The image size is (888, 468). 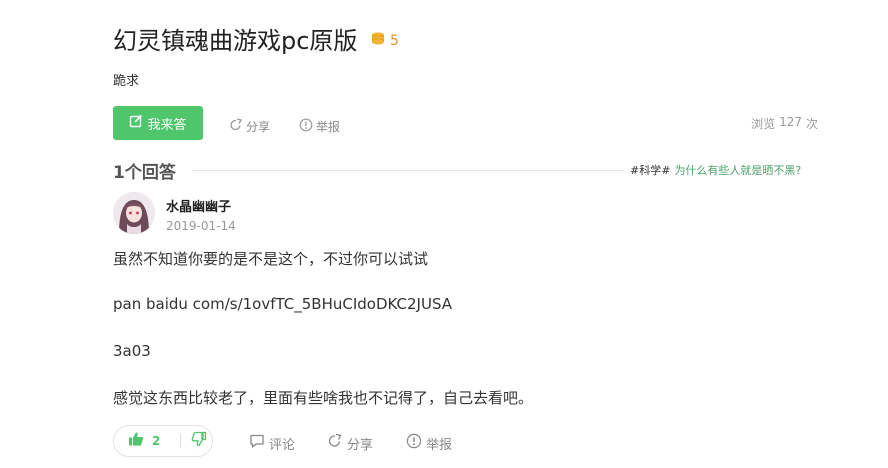 What do you see at coordinates (378, 41) in the screenshot?
I see `coin-icon` at bounding box center [378, 41].